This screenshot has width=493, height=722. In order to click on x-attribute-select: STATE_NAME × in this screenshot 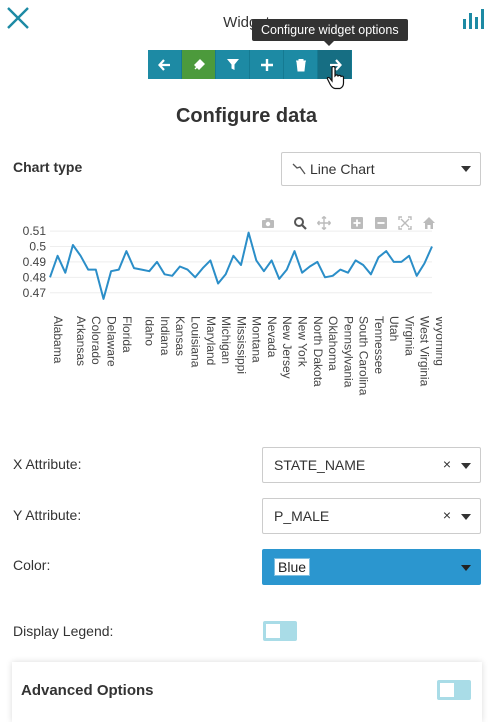, I will do `click(371, 465)`.